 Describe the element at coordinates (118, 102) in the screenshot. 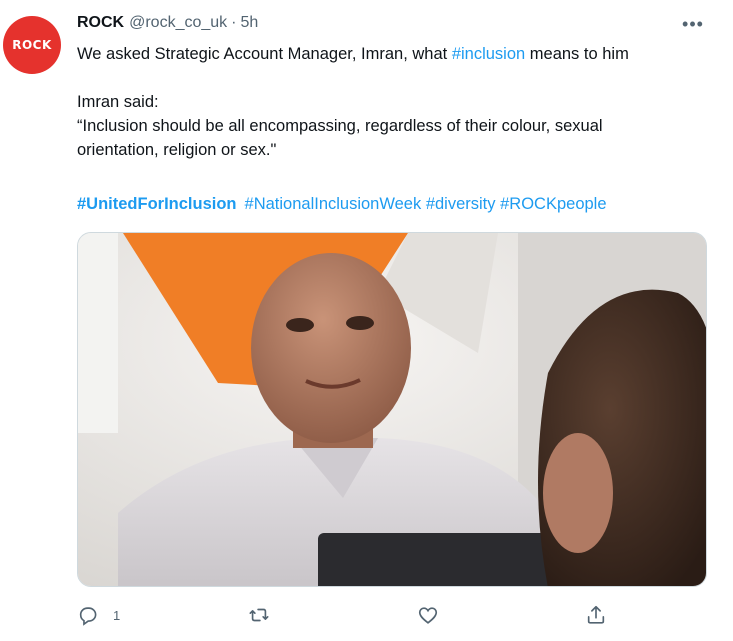

I see `tweet-text-line-2: Imran said:` at that location.